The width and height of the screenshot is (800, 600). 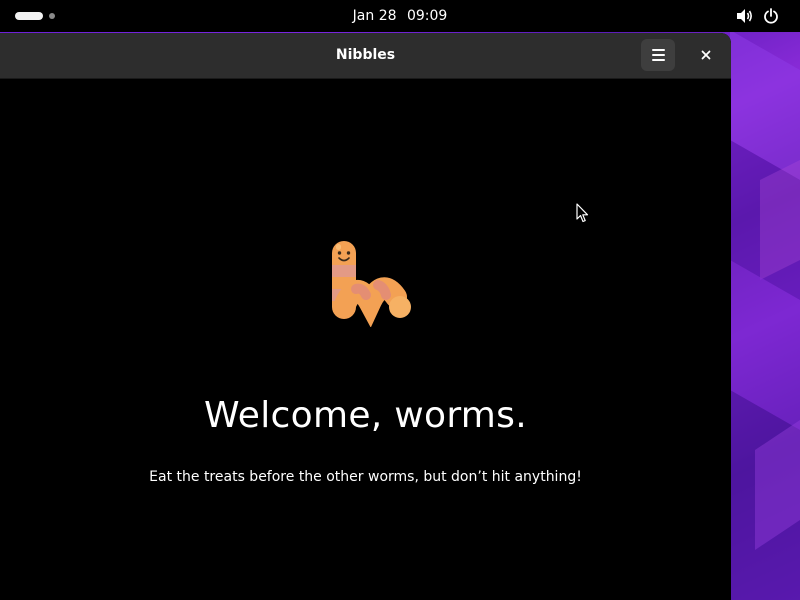 I want to click on close-button, so click(x=706, y=55).